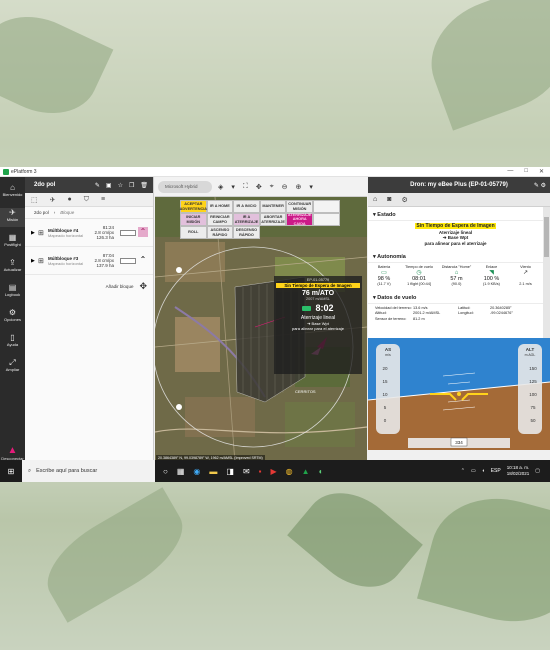 This screenshot has height=650, width=550. I want to click on add-block-label: Añadir bloque, so click(119, 286).